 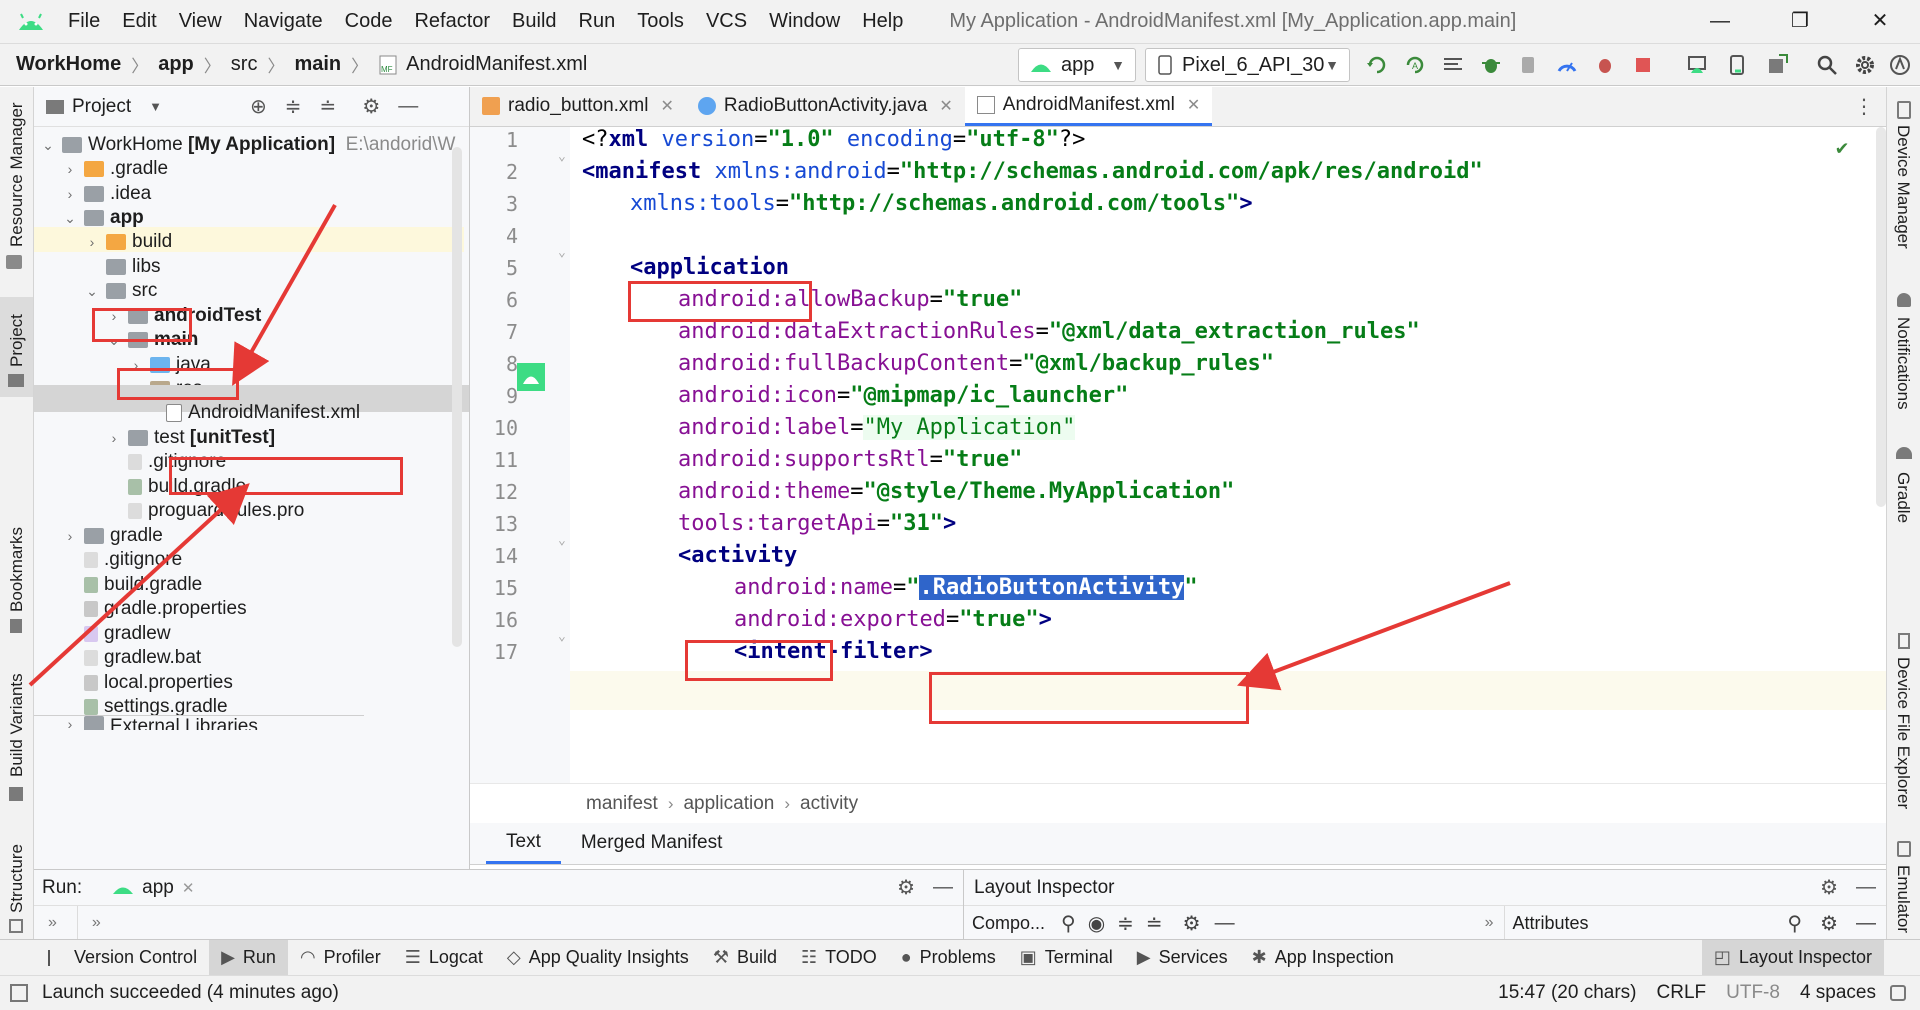 I want to click on restore-button: ❐, so click(x=1800, y=21).